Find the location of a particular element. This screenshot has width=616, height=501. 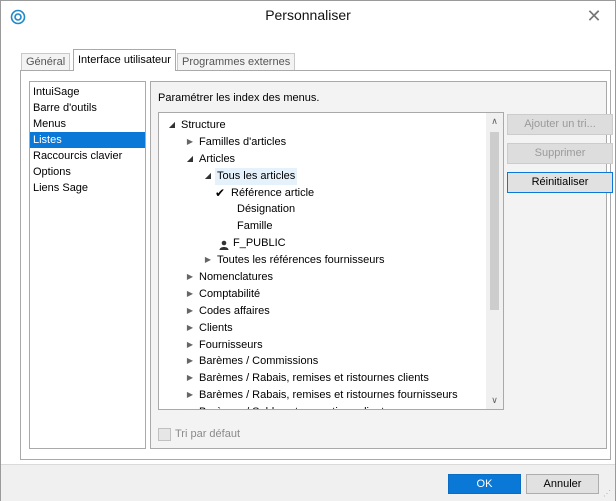

tree-node-label: Toutes les références fournisseurs is located at coordinates (301, 260).